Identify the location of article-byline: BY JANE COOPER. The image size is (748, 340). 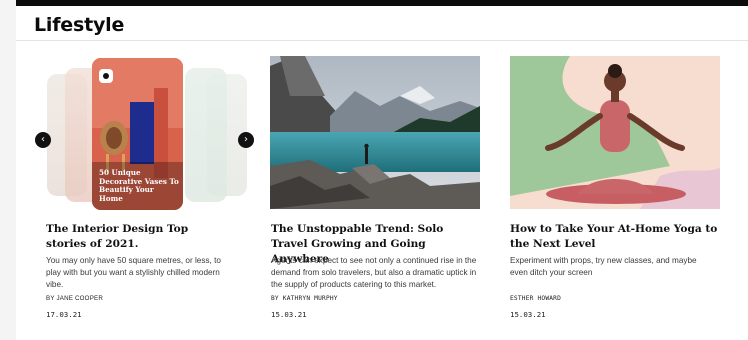
(75, 298).